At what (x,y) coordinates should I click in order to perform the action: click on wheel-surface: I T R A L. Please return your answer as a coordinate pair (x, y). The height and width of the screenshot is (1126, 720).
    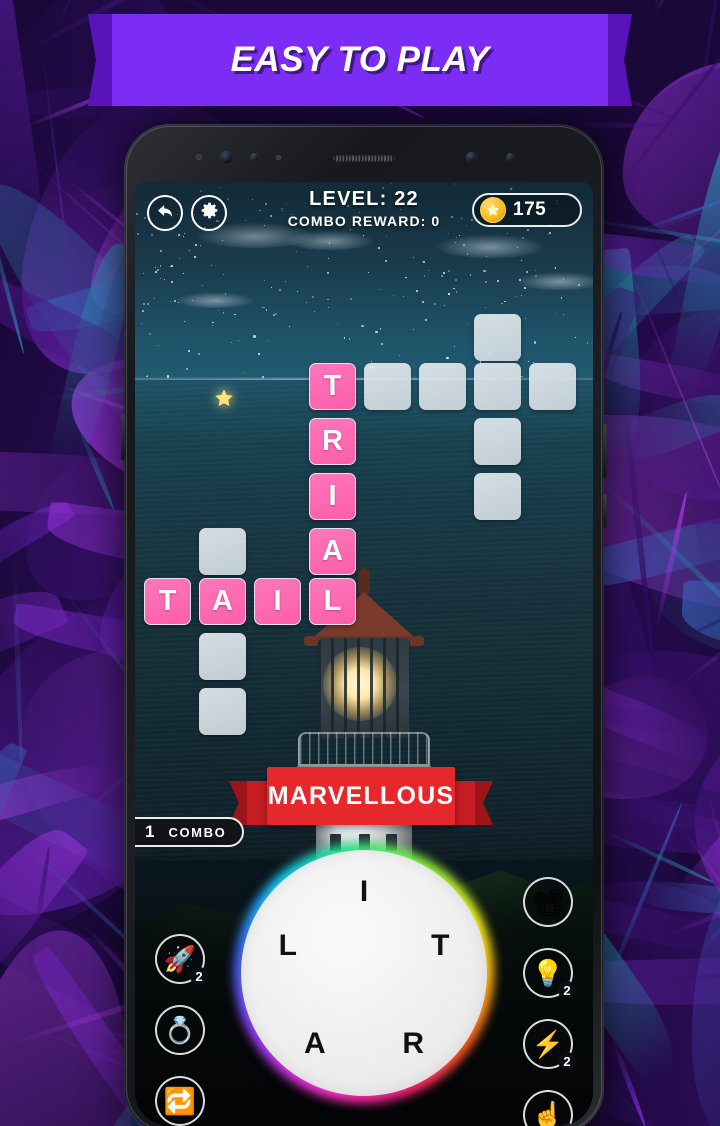
    Looking at the image, I should click on (364, 973).